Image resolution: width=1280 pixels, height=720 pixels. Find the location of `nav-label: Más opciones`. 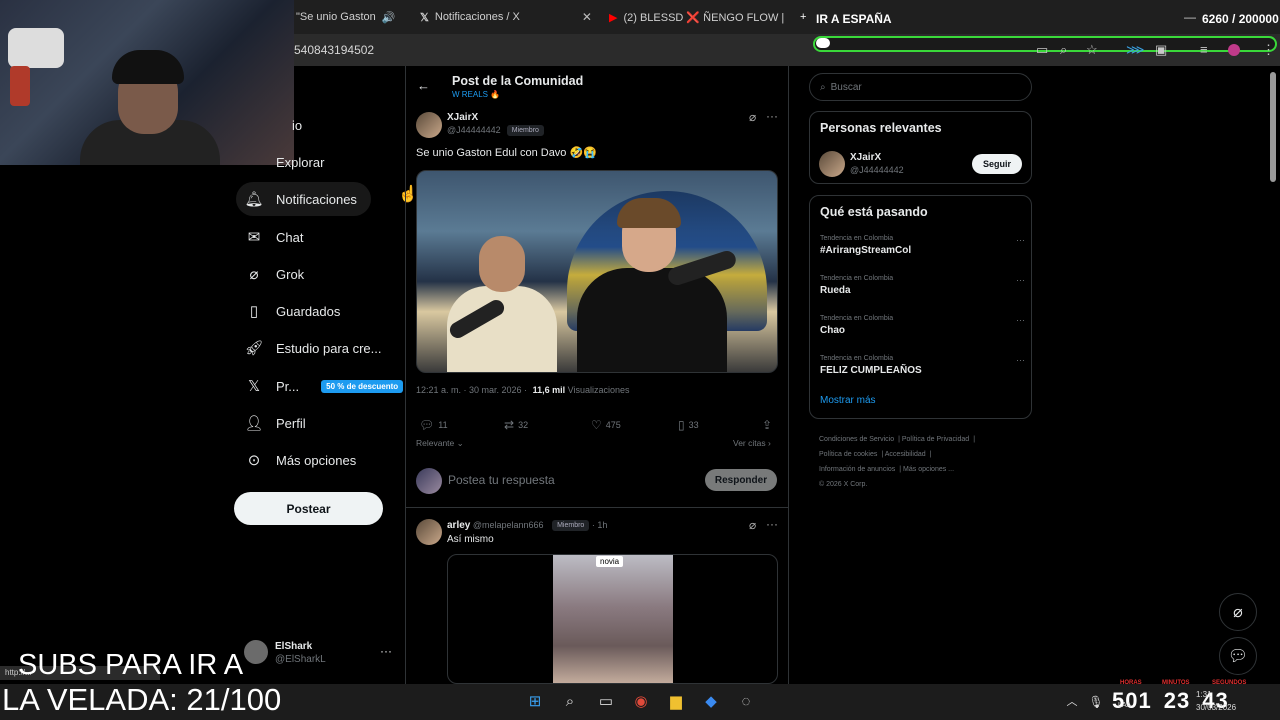

nav-label: Más opciones is located at coordinates (316, 460).